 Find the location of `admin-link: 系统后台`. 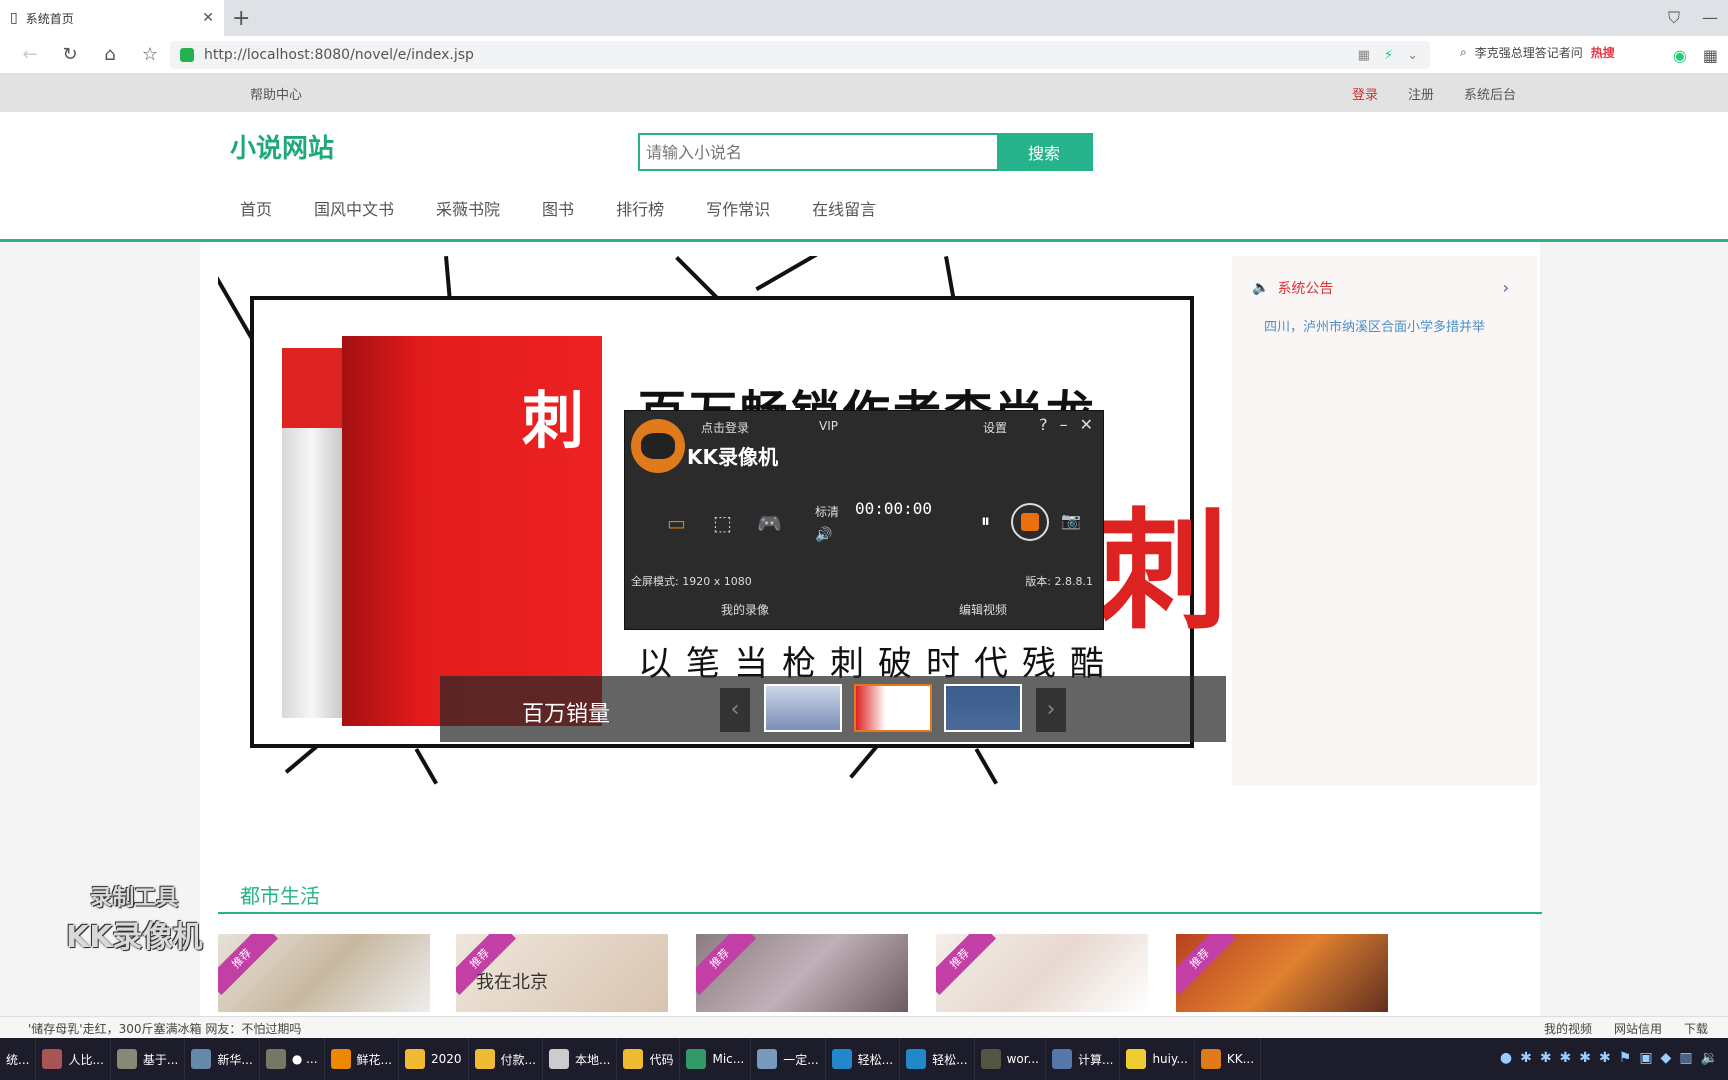

admin-link: 系统后台 is located at coordinates (1490, 93).